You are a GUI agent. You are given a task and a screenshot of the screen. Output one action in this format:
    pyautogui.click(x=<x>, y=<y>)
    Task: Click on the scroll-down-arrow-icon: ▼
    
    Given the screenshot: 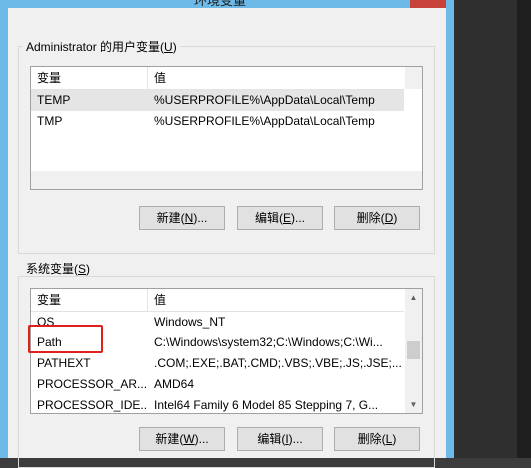 What is the action you would take?
    pyautogui.click(x=413, y=404)
    